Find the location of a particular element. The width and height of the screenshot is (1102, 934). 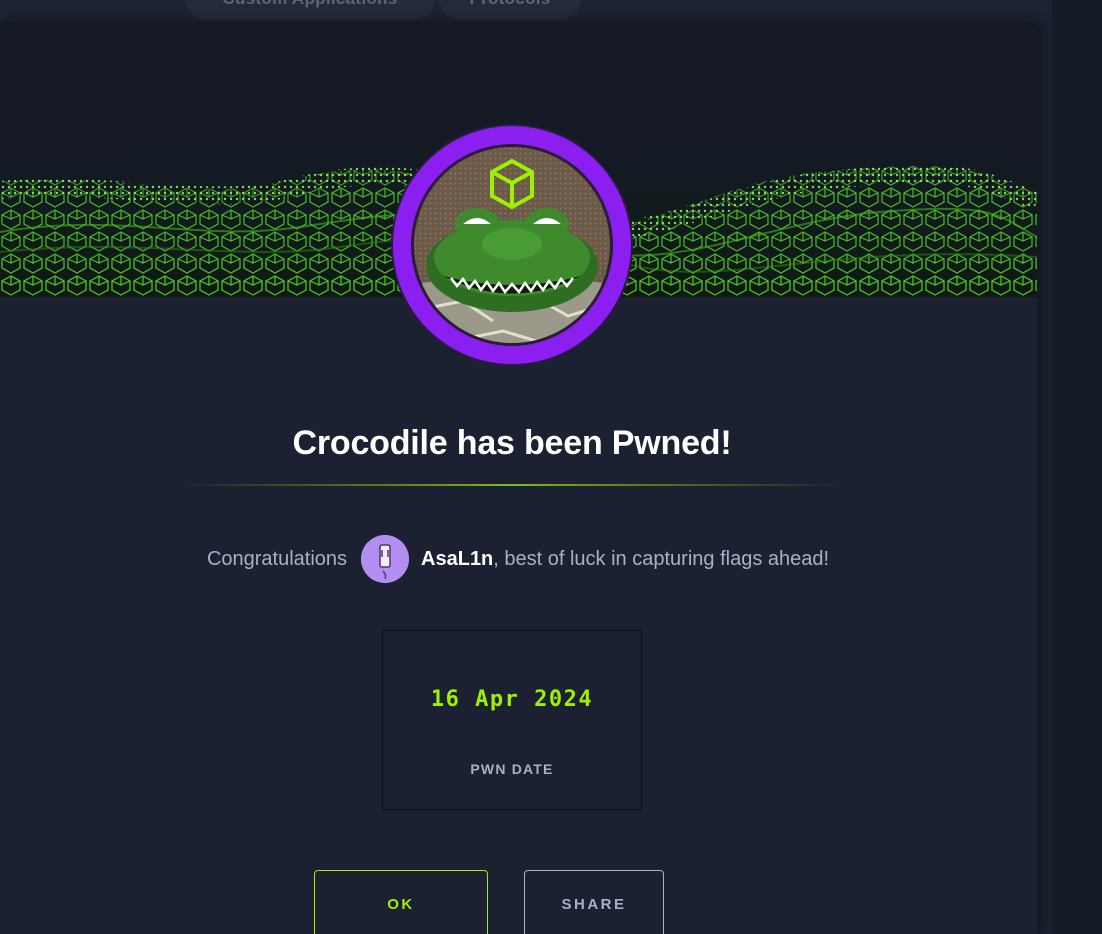

pwn-date-label: PWN DATE is located at coordinates (512, 769).